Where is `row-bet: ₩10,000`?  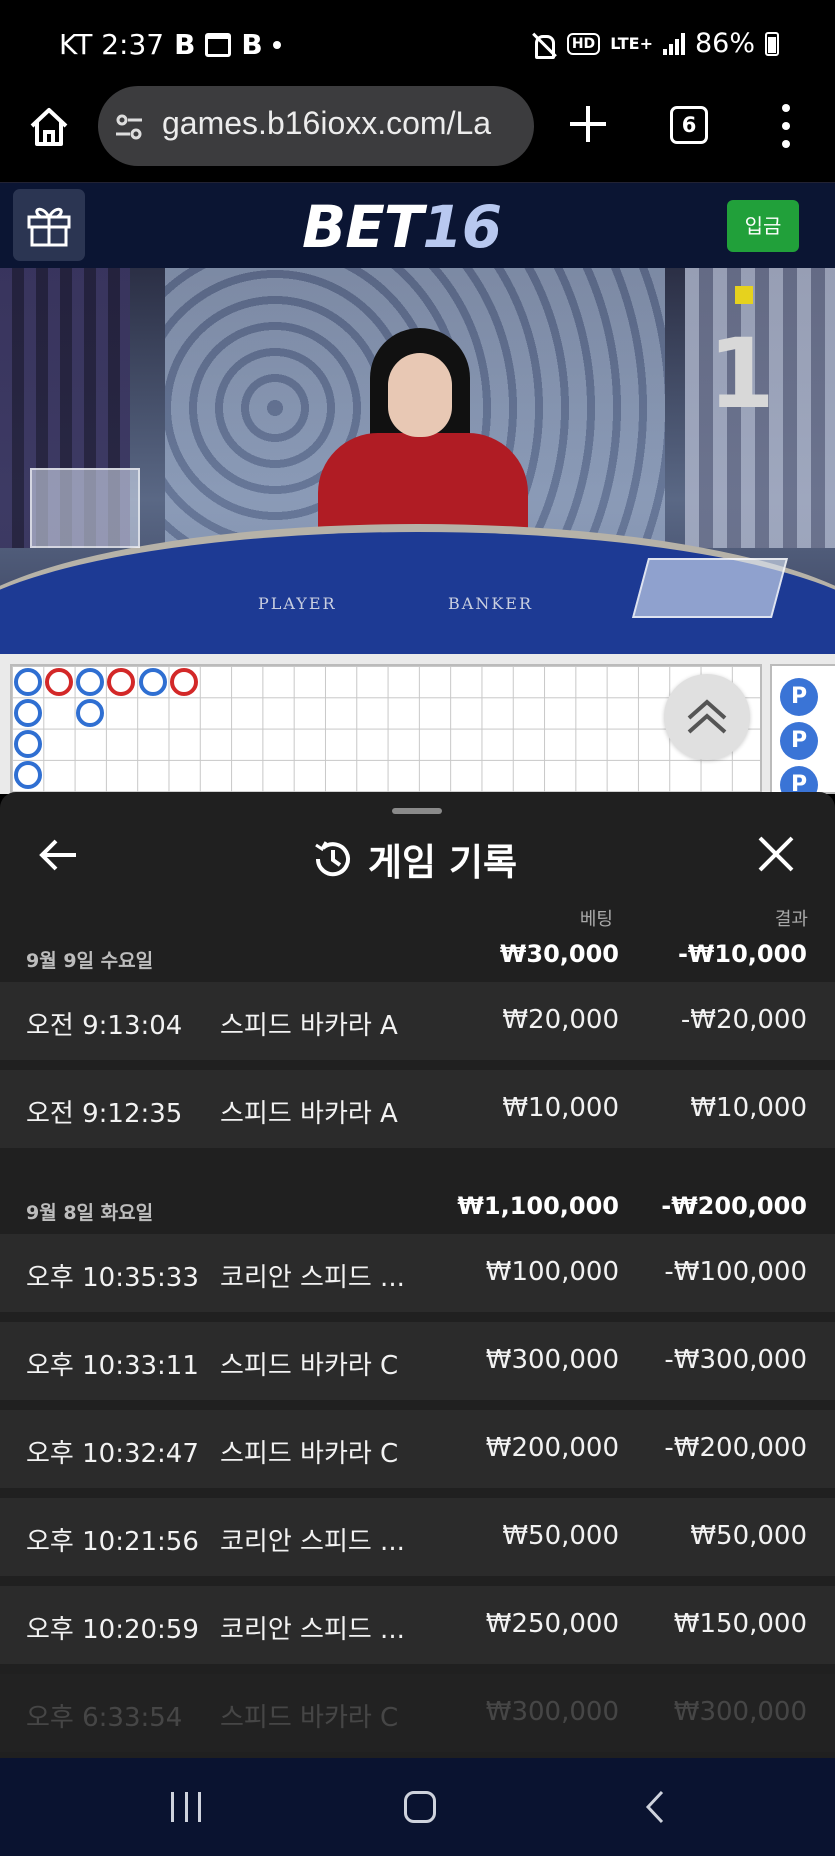 row-bet: ₩10,000 is located at coordinates (560, 1108).